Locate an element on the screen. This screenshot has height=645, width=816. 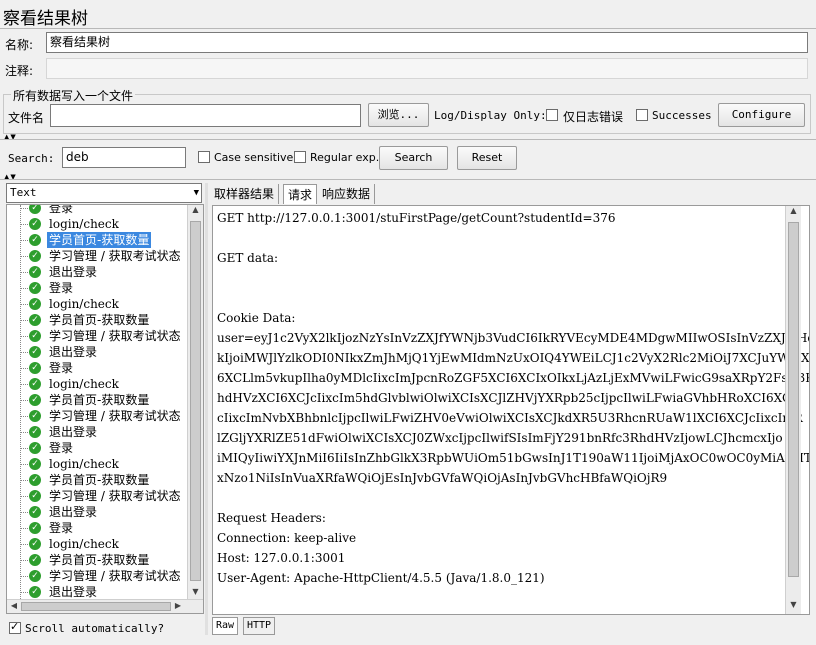
scroll-up-icon: ▲ is located at coordinates (195, 209).